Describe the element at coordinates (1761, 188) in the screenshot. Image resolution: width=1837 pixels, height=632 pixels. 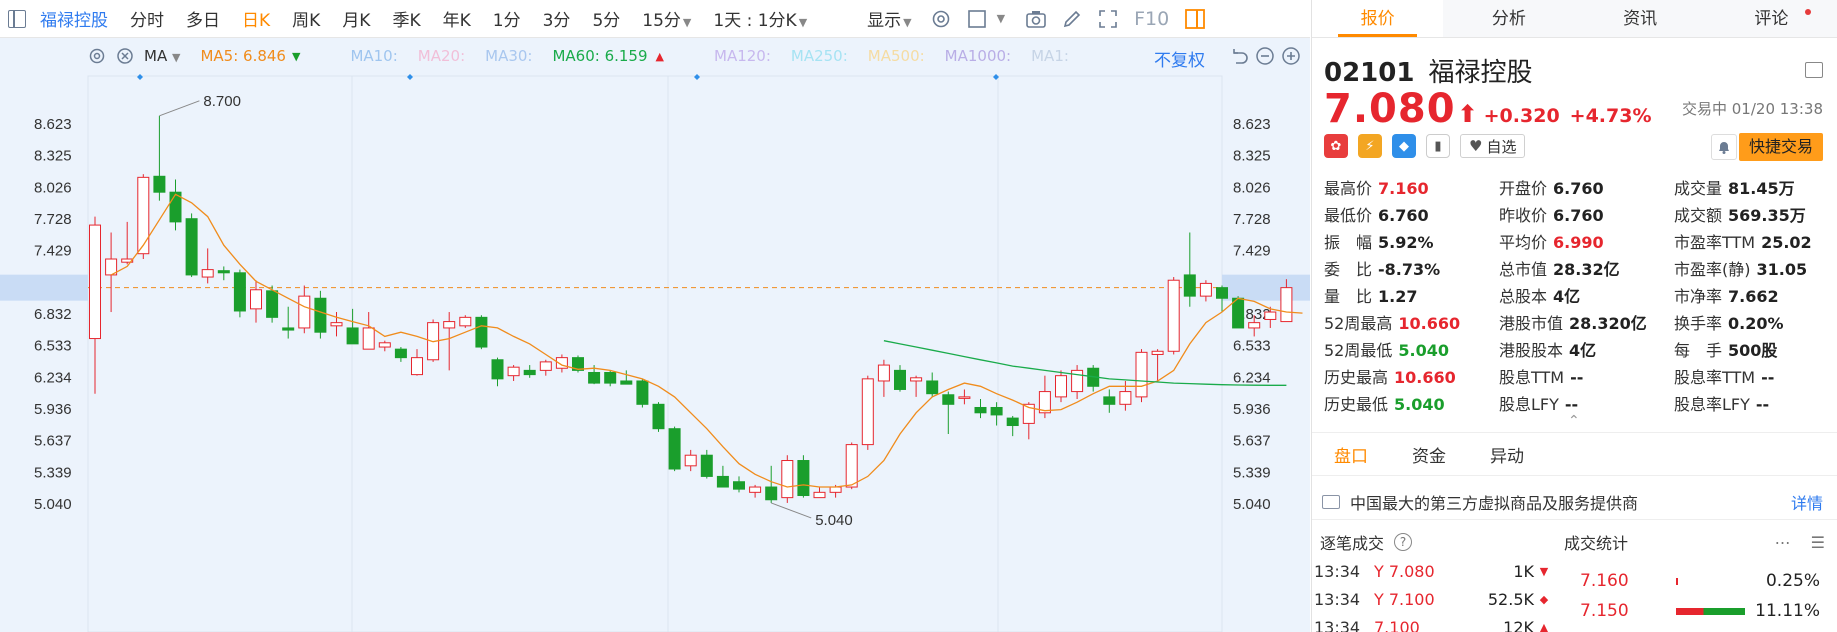
I see `stat-value: 81.45万` at that location.